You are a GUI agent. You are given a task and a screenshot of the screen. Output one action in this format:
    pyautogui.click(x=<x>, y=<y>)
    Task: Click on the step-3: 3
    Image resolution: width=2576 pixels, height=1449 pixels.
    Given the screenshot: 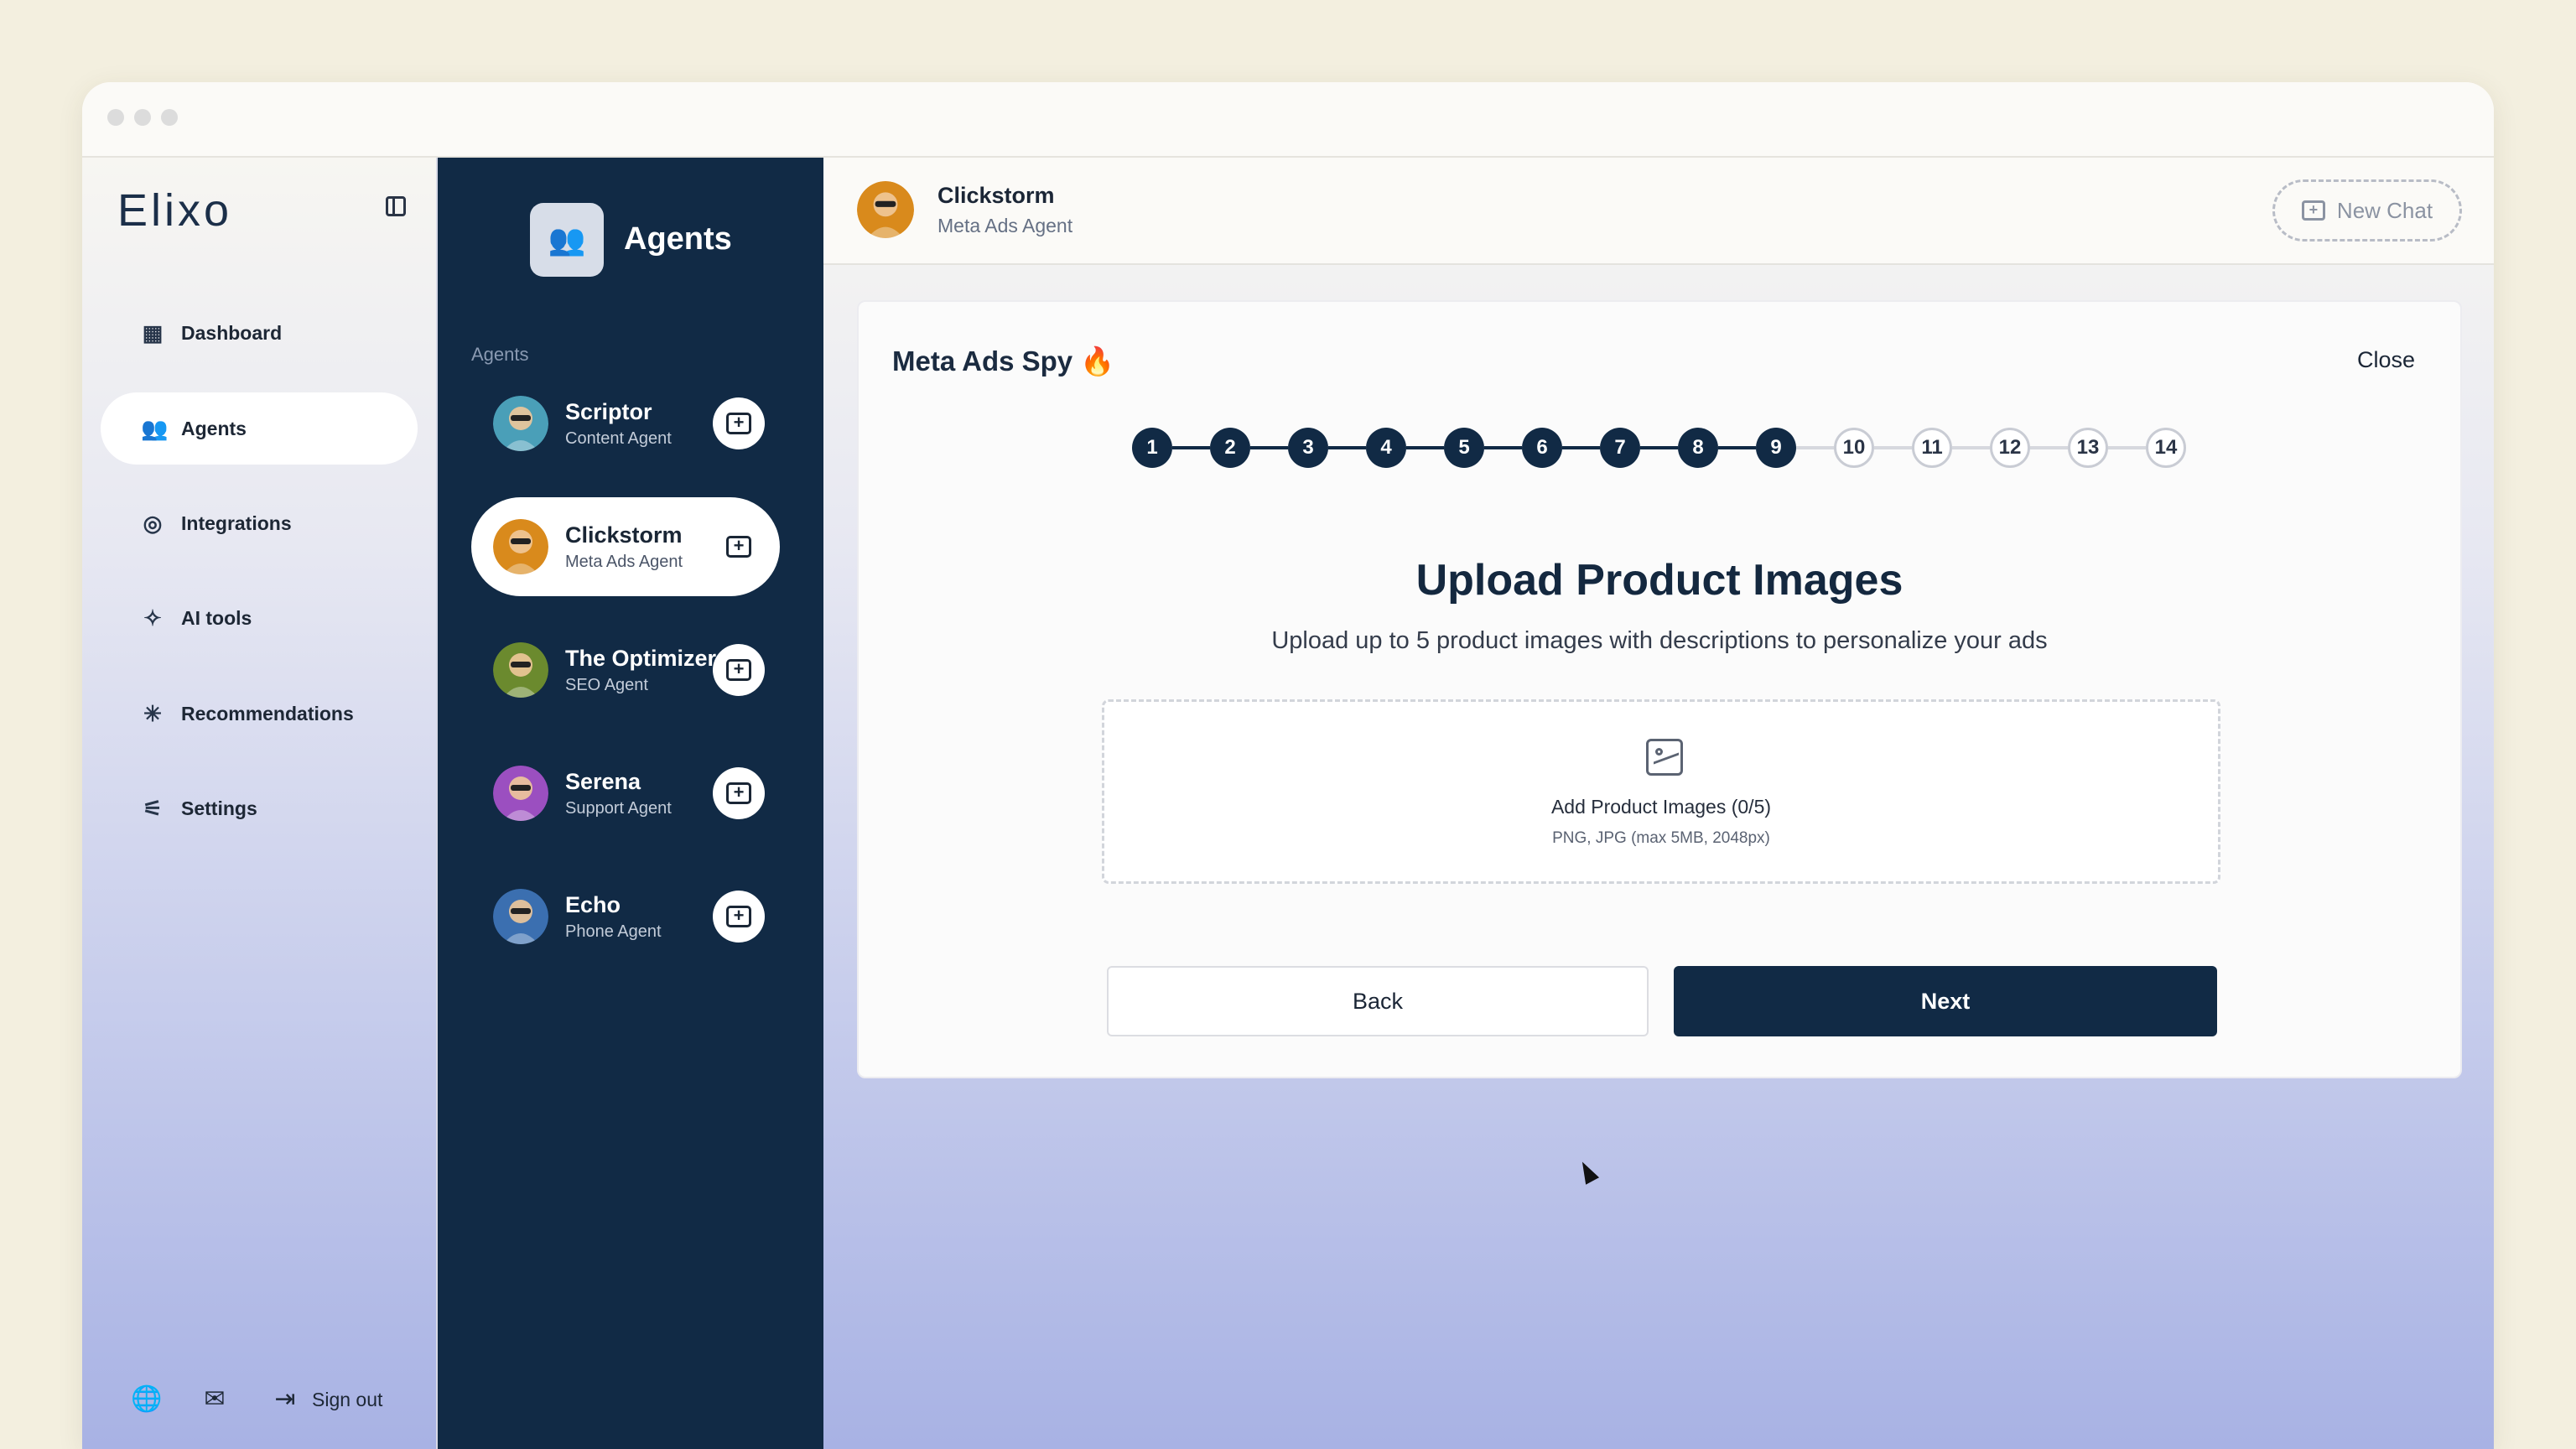 What is the action you would take?
    pyautogui.click(x=1308, y=448)
    